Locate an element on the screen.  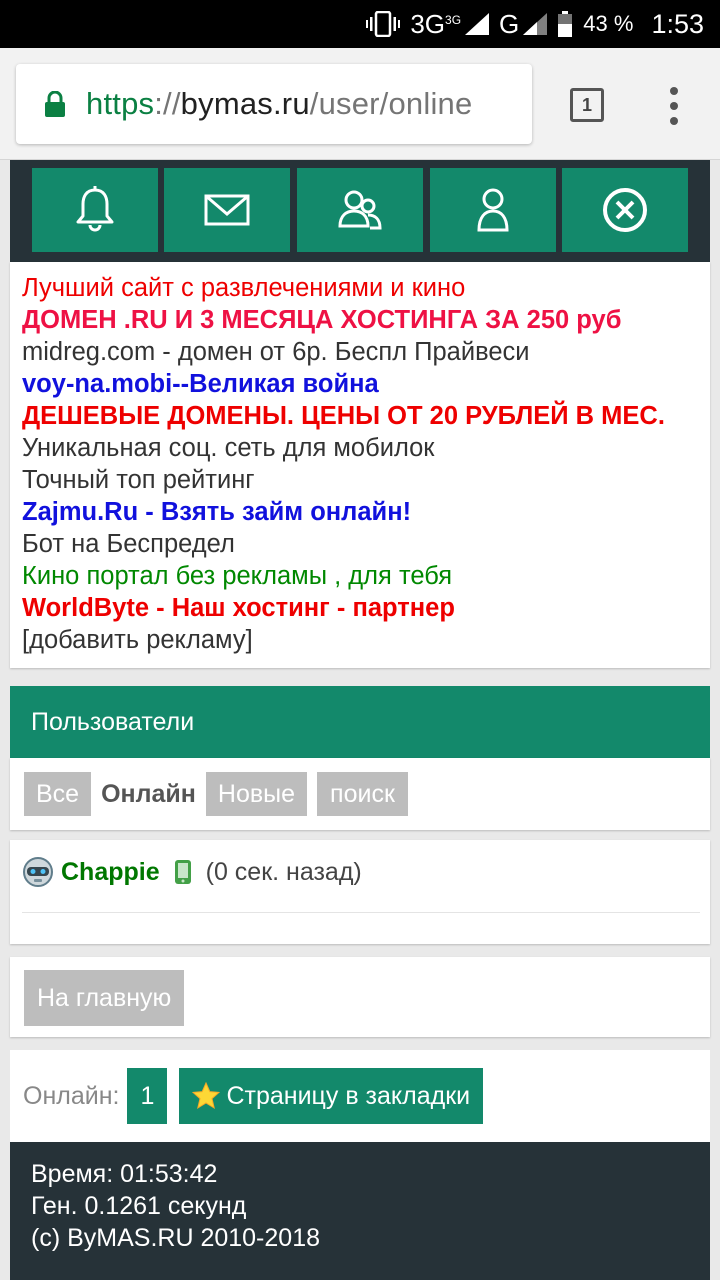
messages-button is located at coordinates (227, 210).